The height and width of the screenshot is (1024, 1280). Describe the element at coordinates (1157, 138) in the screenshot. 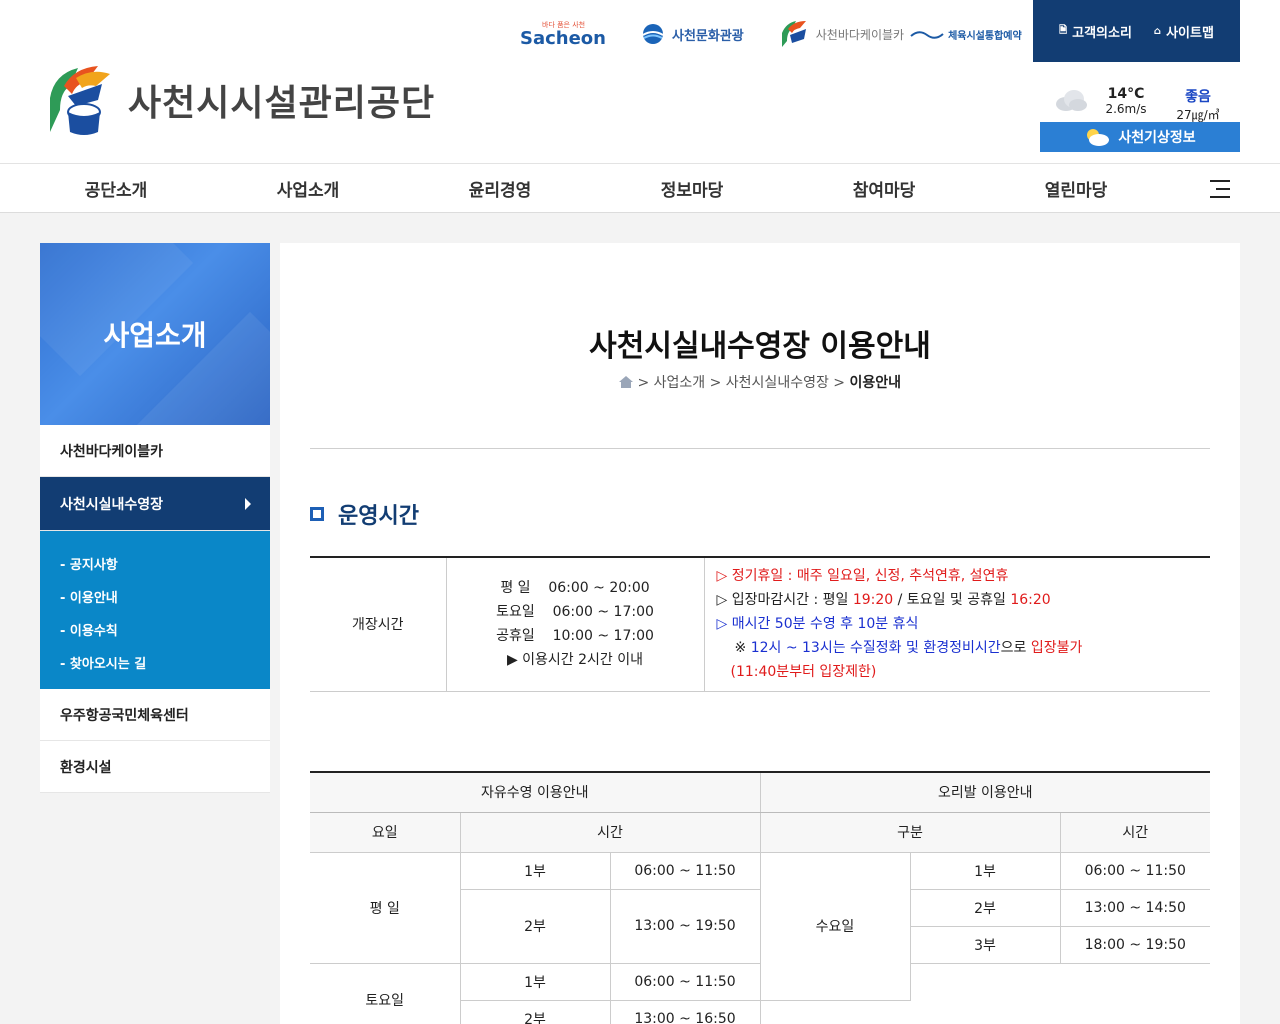

I see `weather-info-label: 사천기상정보` at that location.